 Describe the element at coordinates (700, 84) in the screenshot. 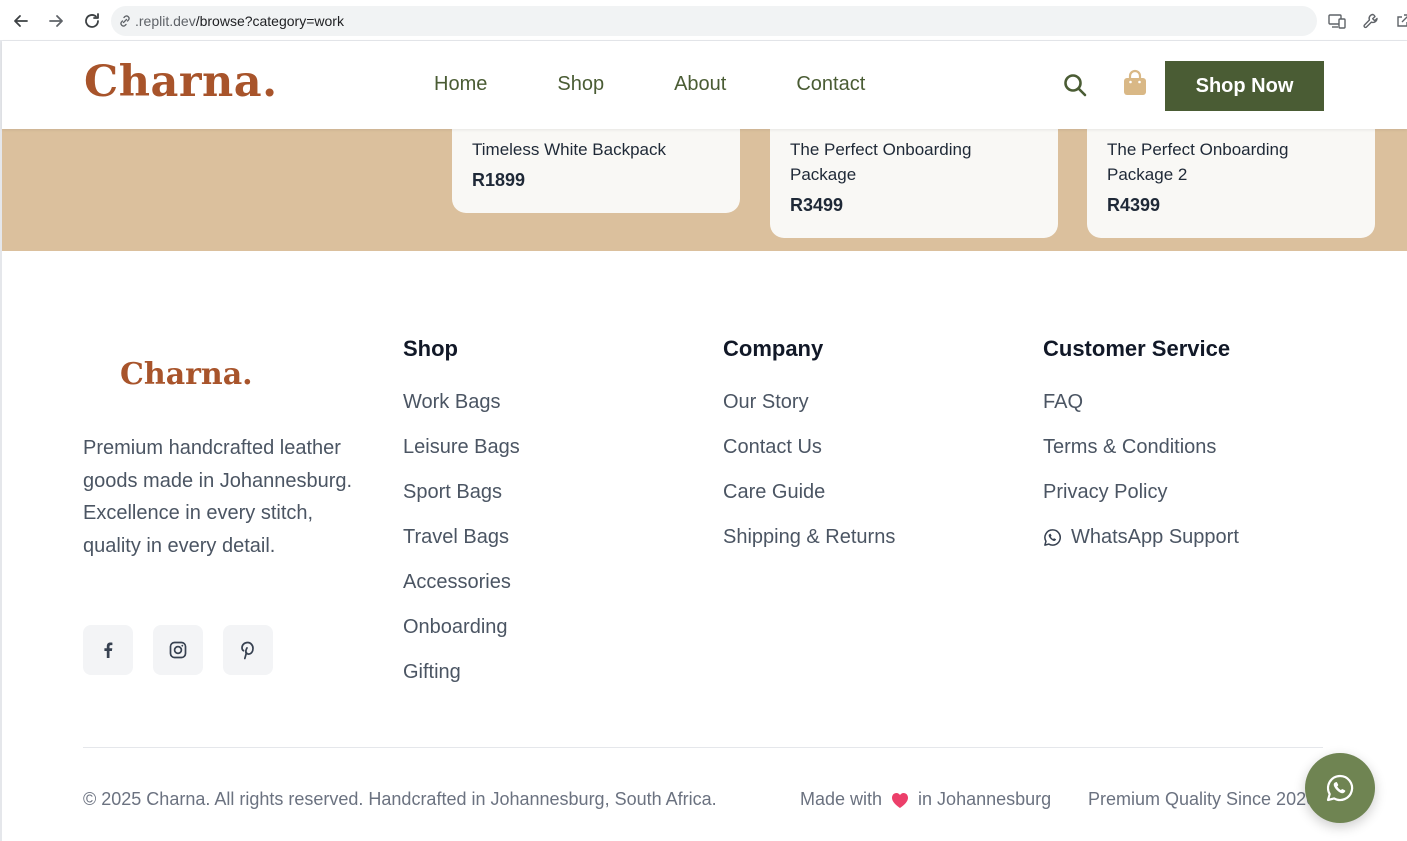

I see `nav-about: About` at that location.